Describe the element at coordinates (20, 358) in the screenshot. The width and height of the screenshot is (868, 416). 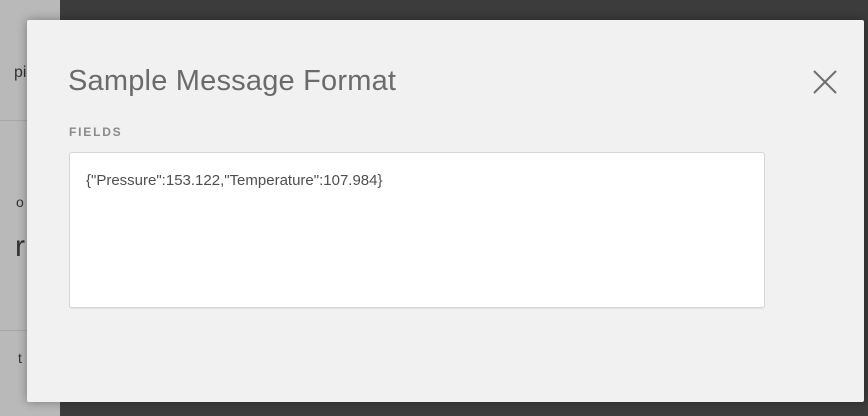
I see `background-text-fragment: t` at that location.